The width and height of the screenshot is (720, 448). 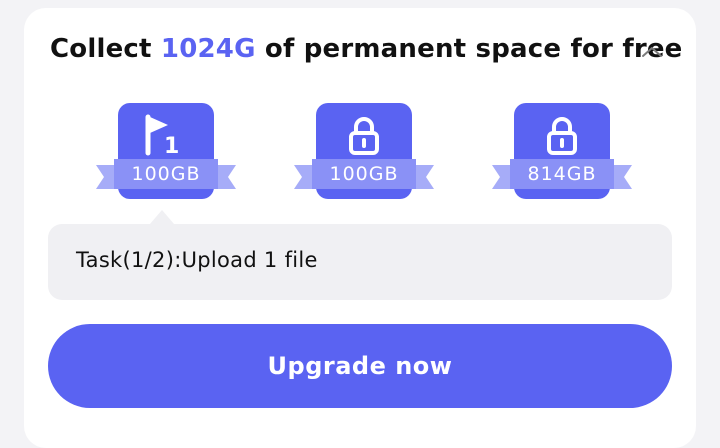 I want to click on flag-icon: 1, so click(x=166, y=135).